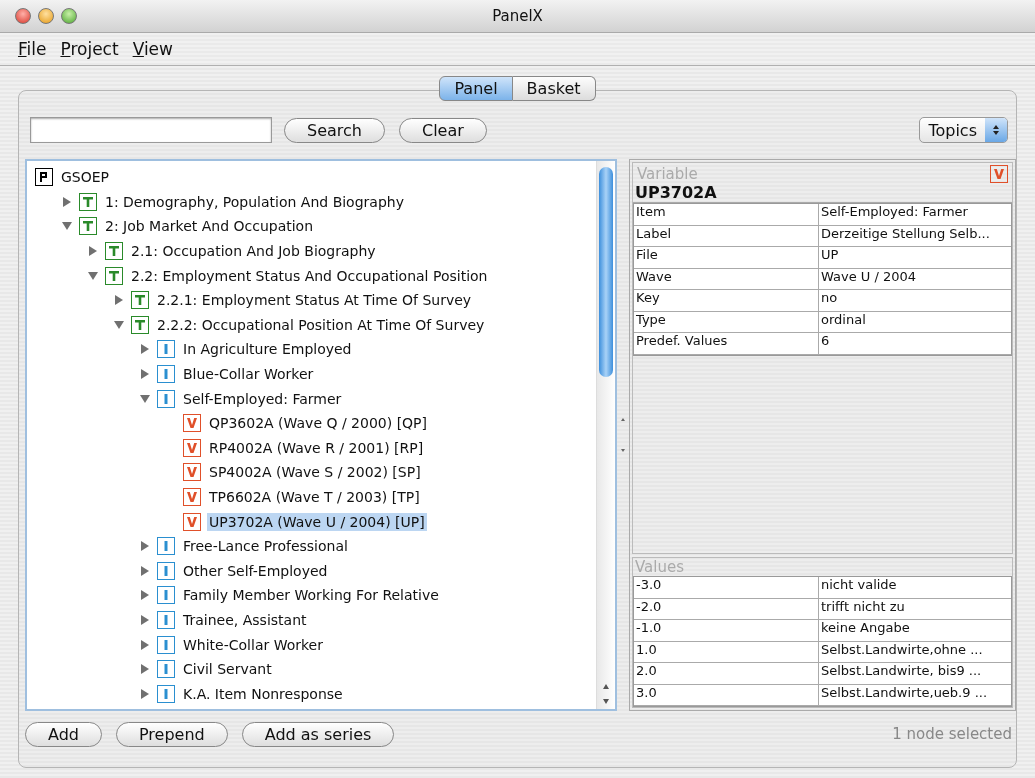 The height and width of the screenshot is (778, 1035). Describe the element at coordinates (726, 257) in the screenshot. I see `table-cell: File` at that location.